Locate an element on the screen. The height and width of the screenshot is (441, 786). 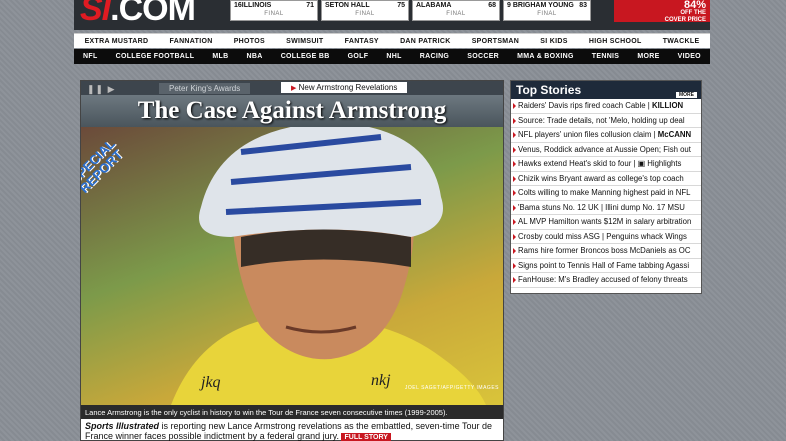
video-icon: ▣ is located at coordinates (641, 163).